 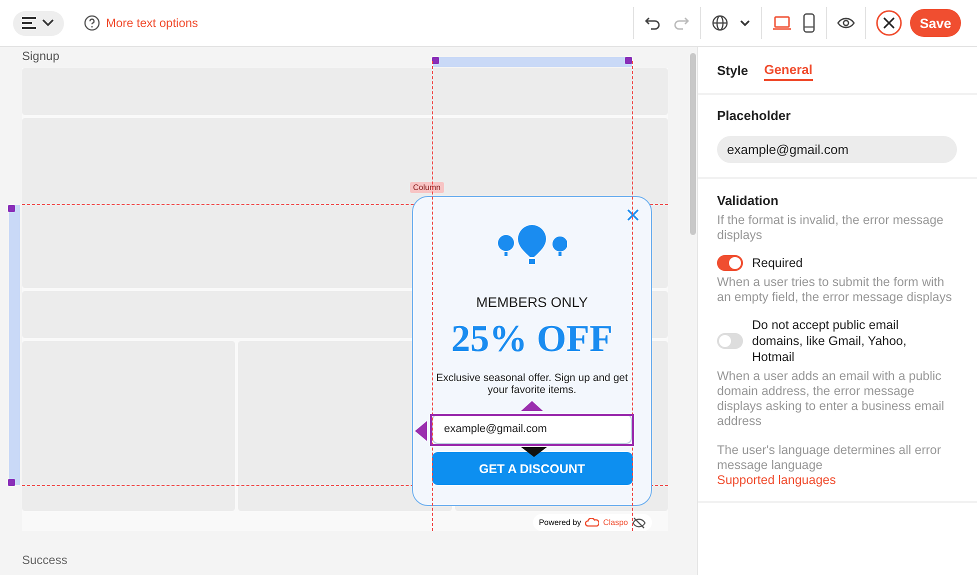 I want to click on placeholder-field: example@gmail.com, so click(x=837, y=149).